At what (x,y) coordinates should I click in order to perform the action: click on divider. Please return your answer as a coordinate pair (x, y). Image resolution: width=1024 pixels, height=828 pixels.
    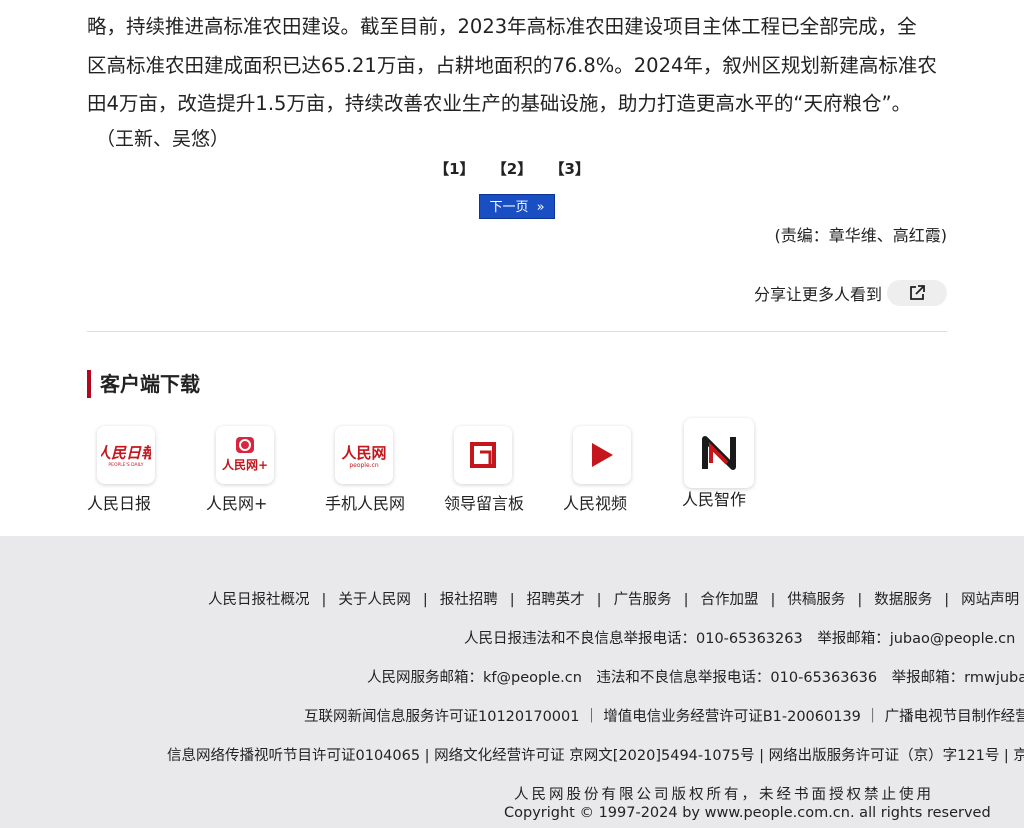
    Looking at the image, I should click on (517, 331).